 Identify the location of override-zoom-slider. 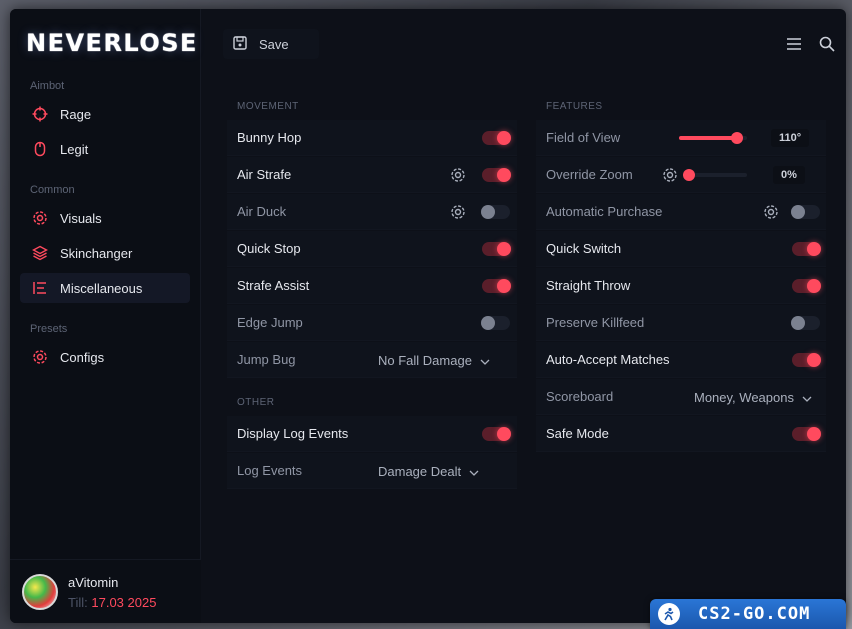
(715, 175).